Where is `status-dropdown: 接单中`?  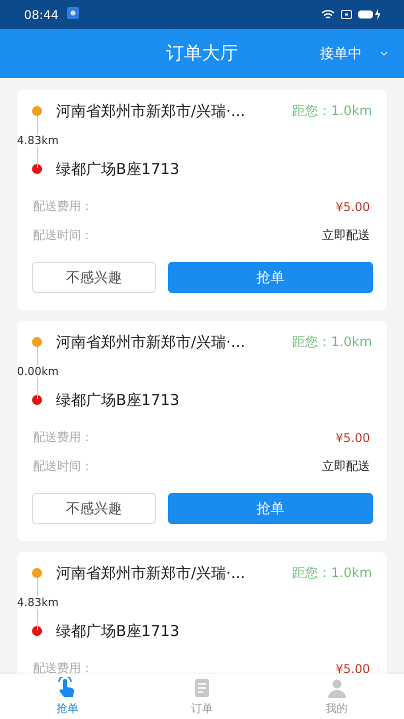
status-dropdown: 接单中 is located at coordinates (354, 53).